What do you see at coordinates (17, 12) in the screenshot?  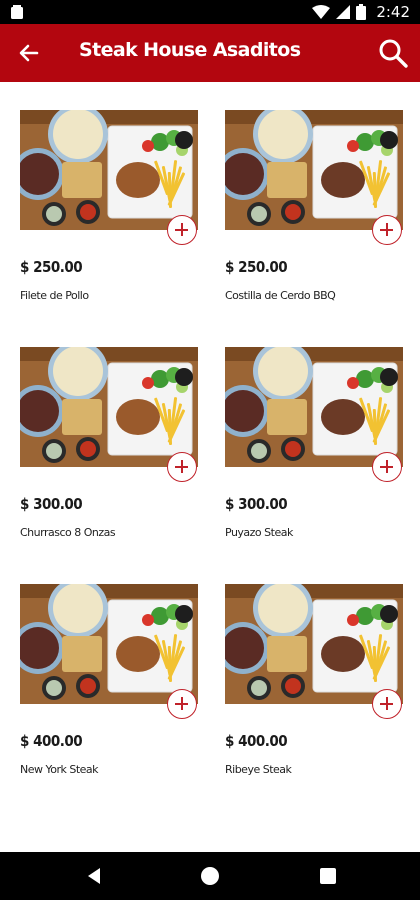 I see `notification-icon` at bounding box center [17, 12].